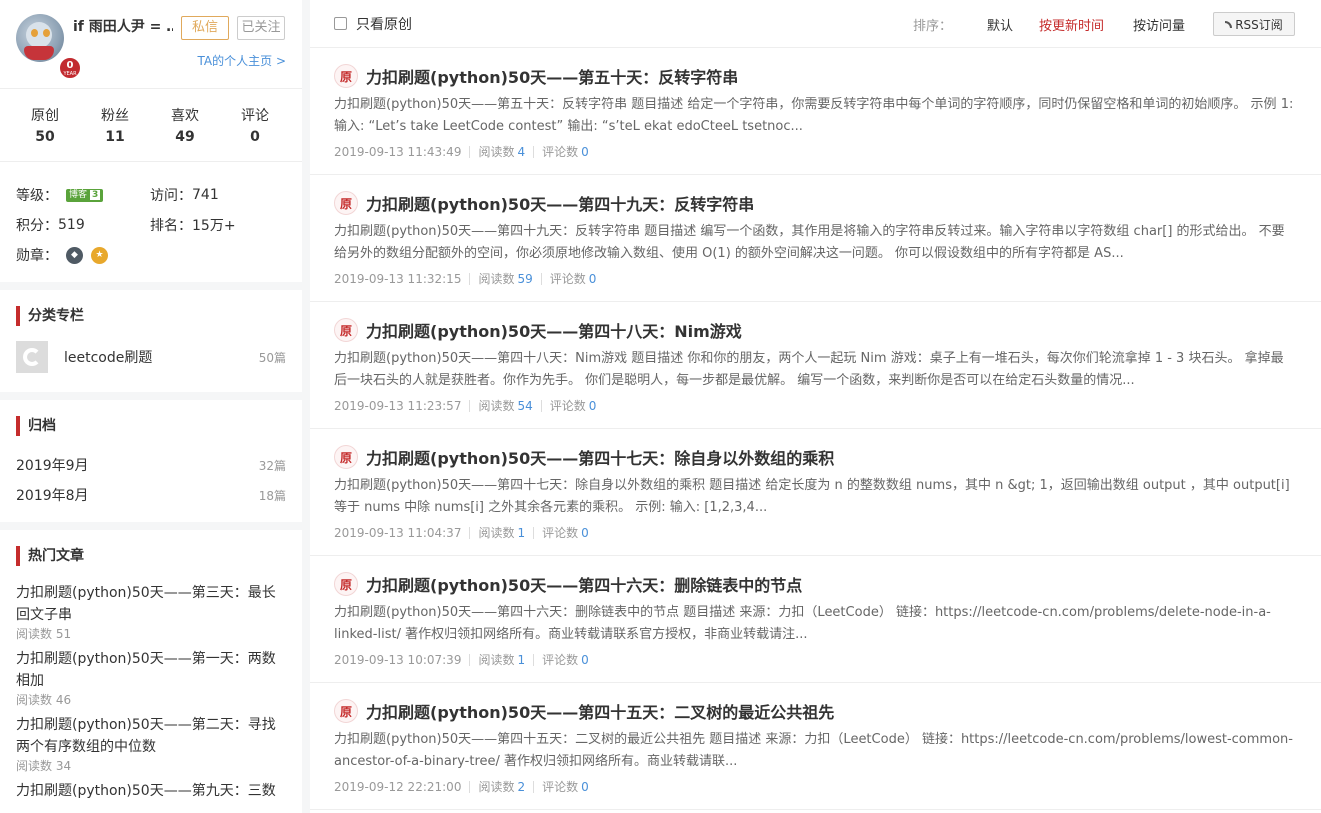 The width and height of the screenshot is (1321, 813). What do you see at coordinates (171, 226) in the screenshot?
I see `rank-label: 排名：` at bounding box center [171, 226].